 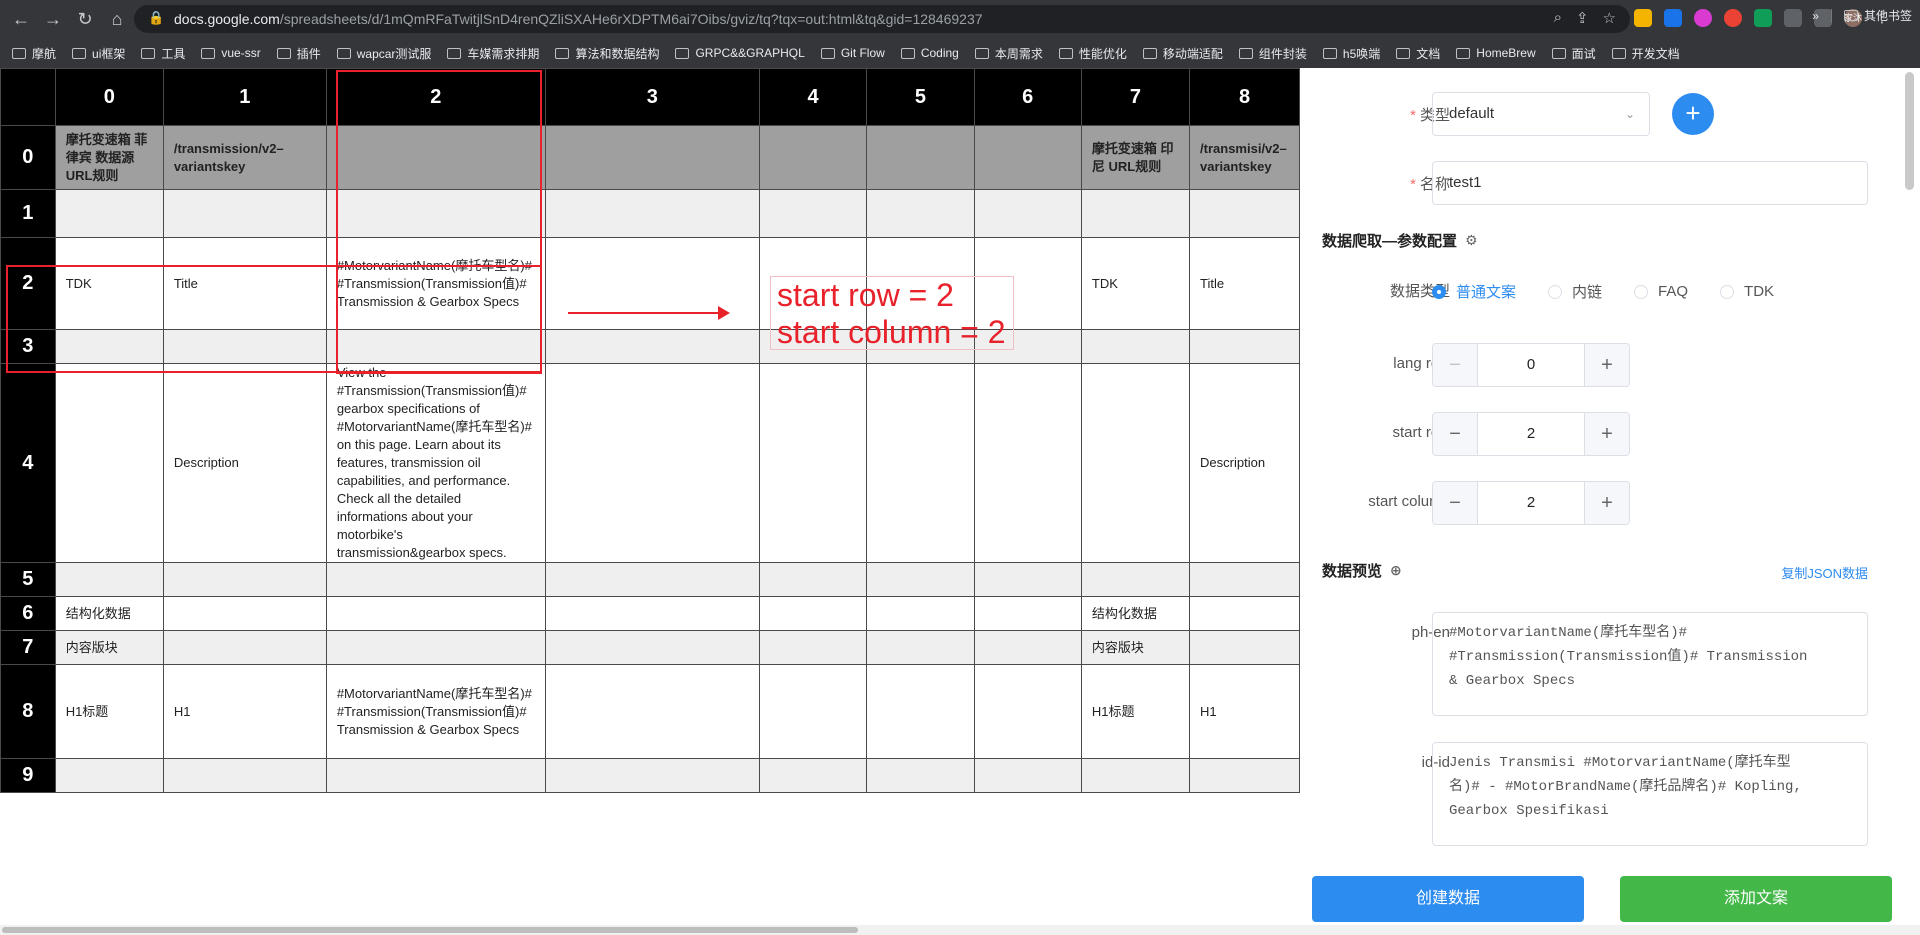 I want to click on zoom-icon: ⌕, so click(x=1558, y=19).